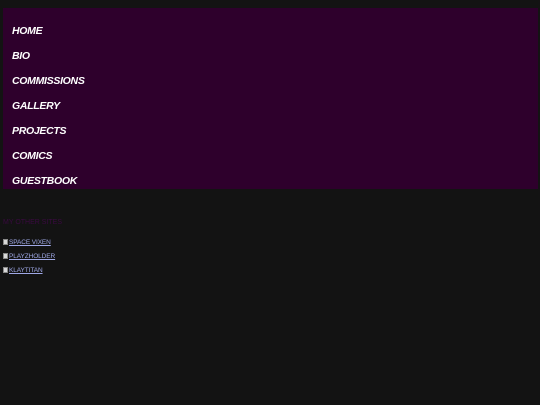 This screenshot has height=405, width=540. Describe the element at coordinates (39, 131) in the screenshot. I see `nav-item-projects: PROJECTS` at that location.